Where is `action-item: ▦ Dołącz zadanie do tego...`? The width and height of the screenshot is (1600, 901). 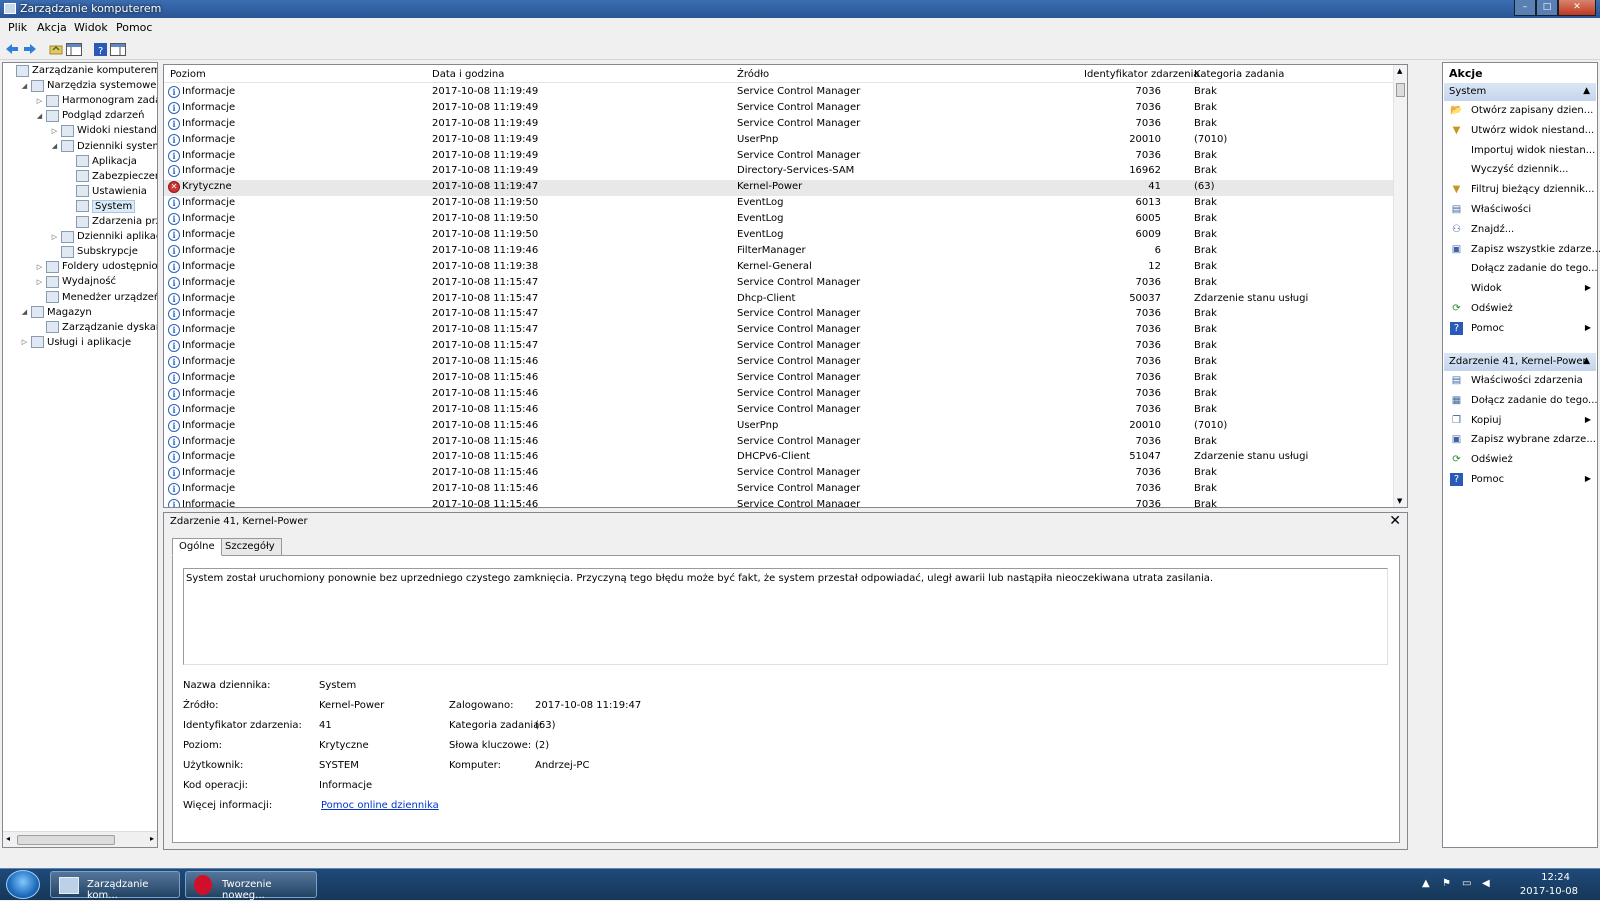
action-item: ▦ Dołącz zadanie do tego... is located at coordinates (1520, 401).